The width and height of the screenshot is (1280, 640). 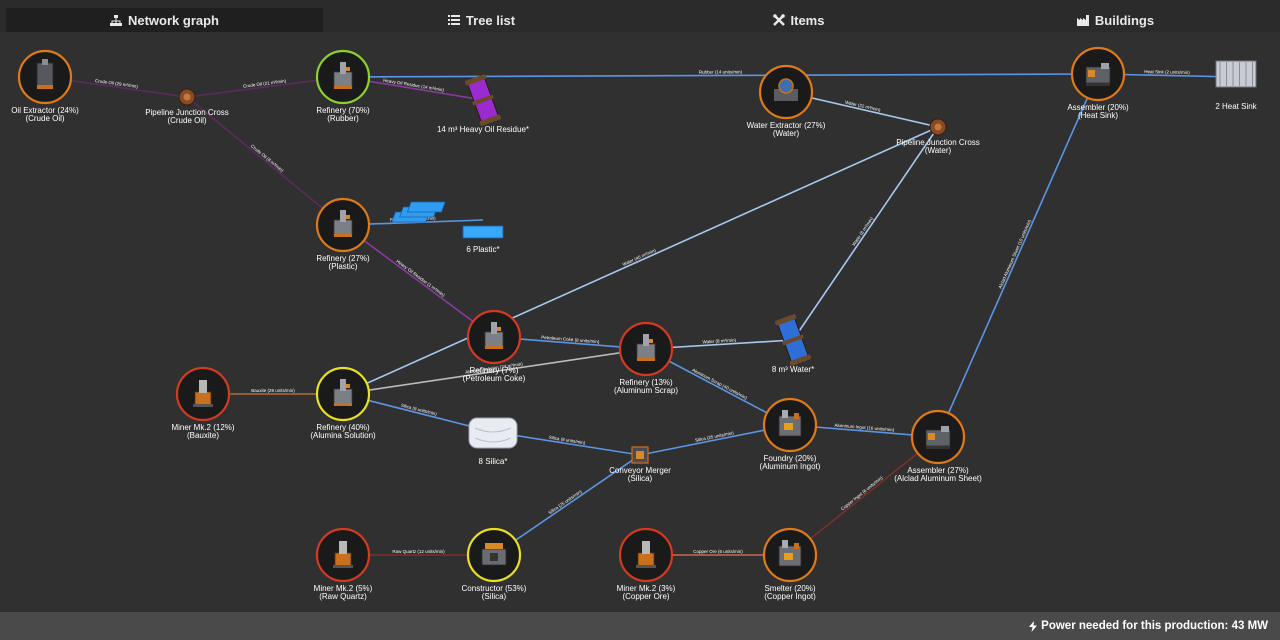 I want to click on graph-node-water-item: 8 m³ Water*, so click(x=793, y=344).